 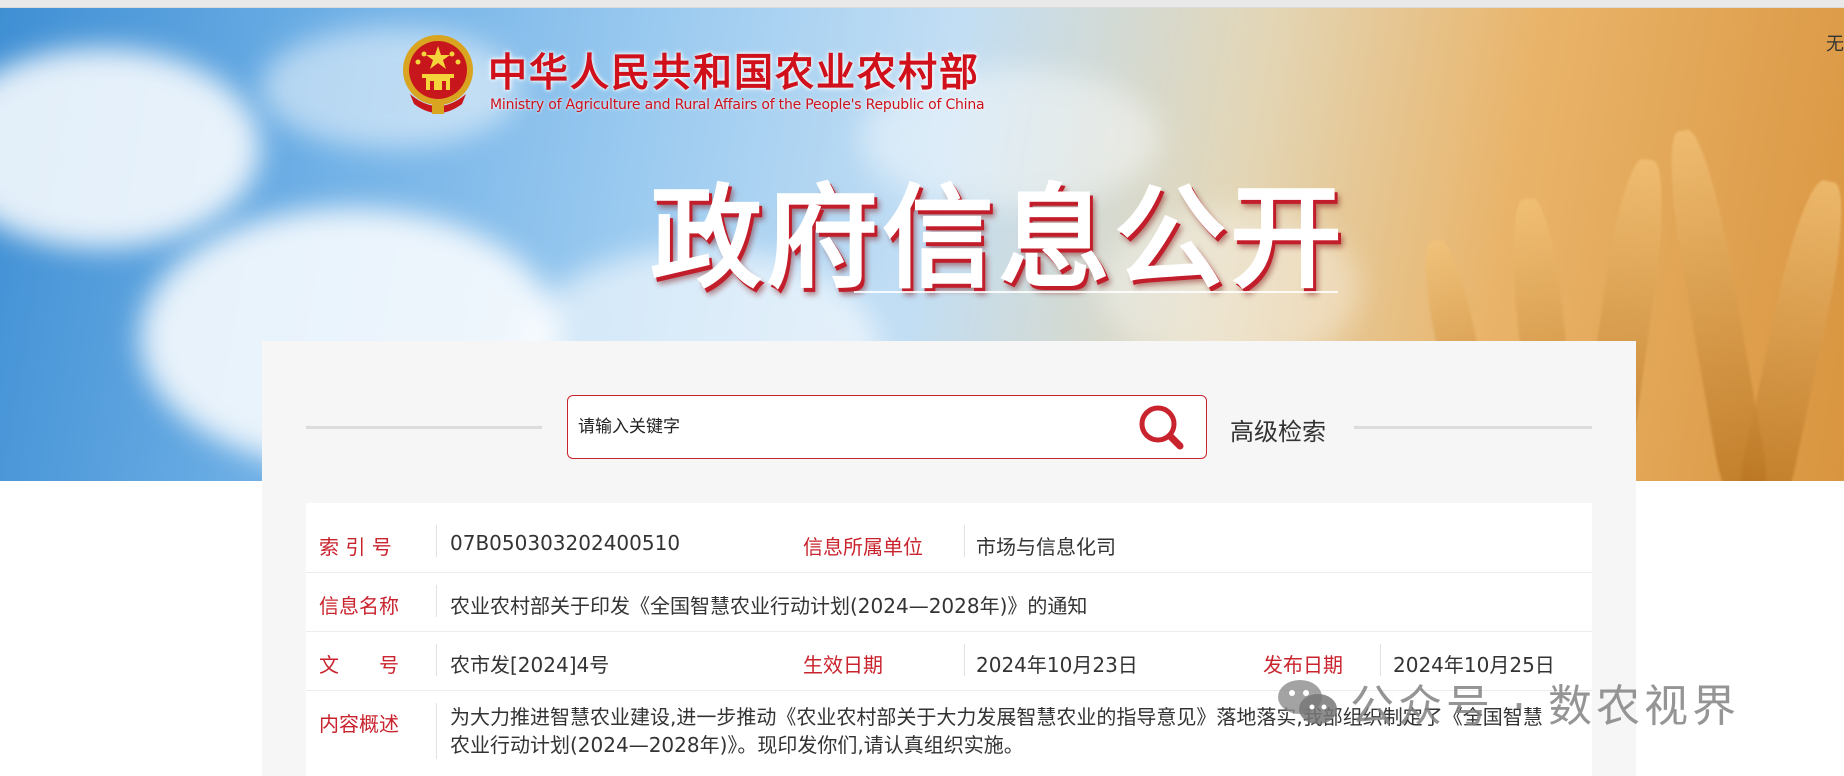 What do you see at coordinates (843, 665) in the screenshot?
I see `effective-date-label: 生效日期` at bounding box center [843, 665].